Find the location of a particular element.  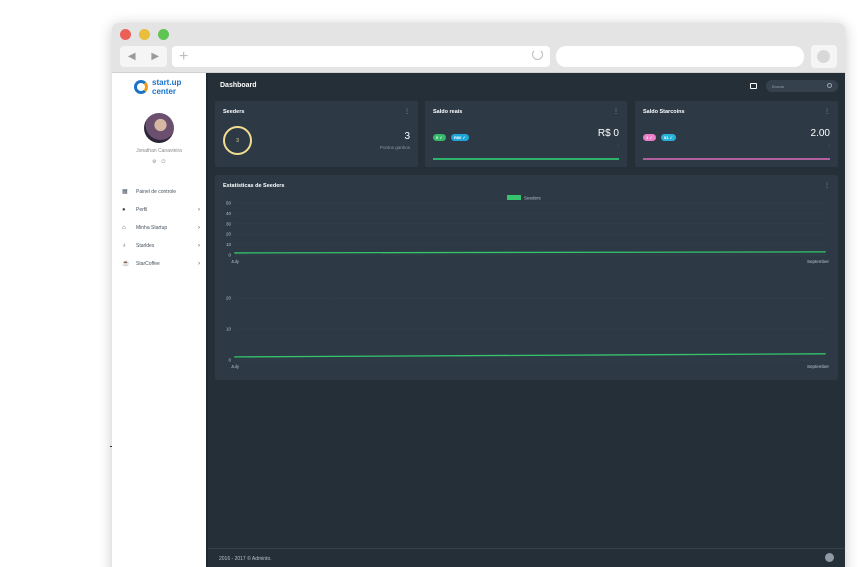

saldo-starcoins-progress is located at coordinates (736, 159).